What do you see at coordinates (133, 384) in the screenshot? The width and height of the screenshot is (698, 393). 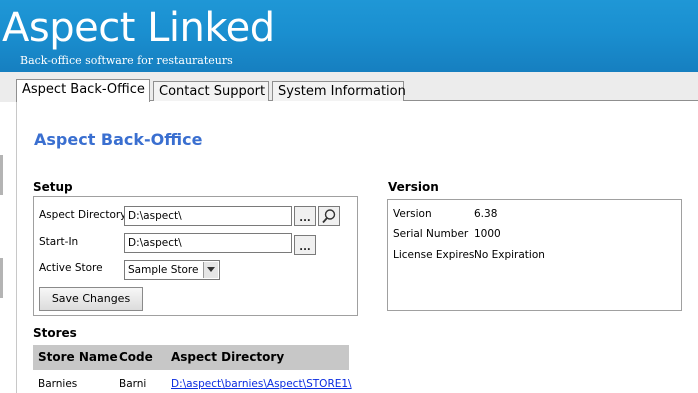 I see `store-code-cell: Barni` at bounding box center [133, 384].